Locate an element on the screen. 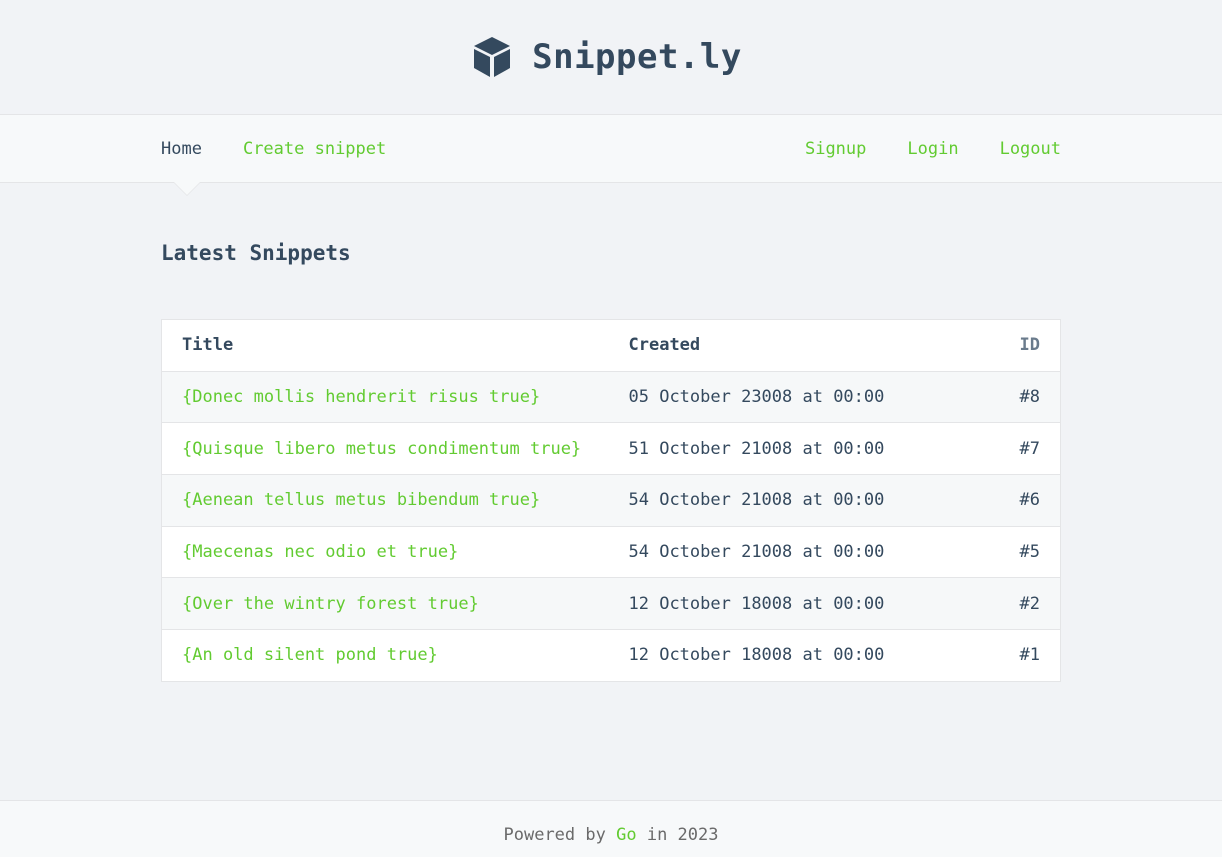 The image size is (1222, 857). snippet-created: 51 October 21008 at 00:00 is located at coordinates (799, 448).